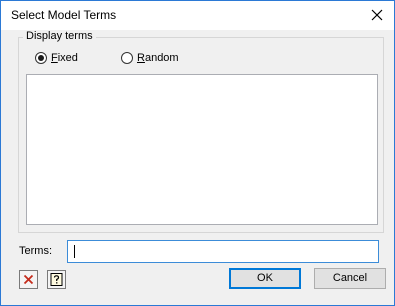 Image resolution: width=395 pixels, height=306 pixels. I want to click on random-radio-label: Random, so click(158, 58).